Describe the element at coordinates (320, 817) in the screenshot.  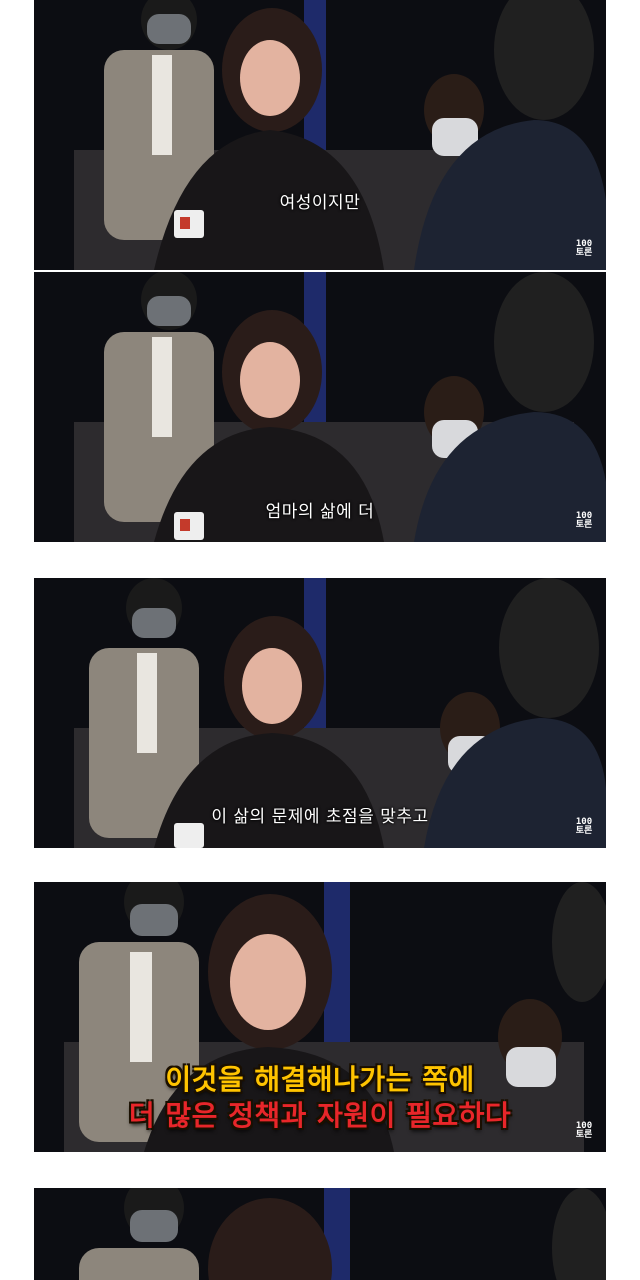
I see `subtitle-text: 이 삶의 문제에 초점을 맞추고` at that location.